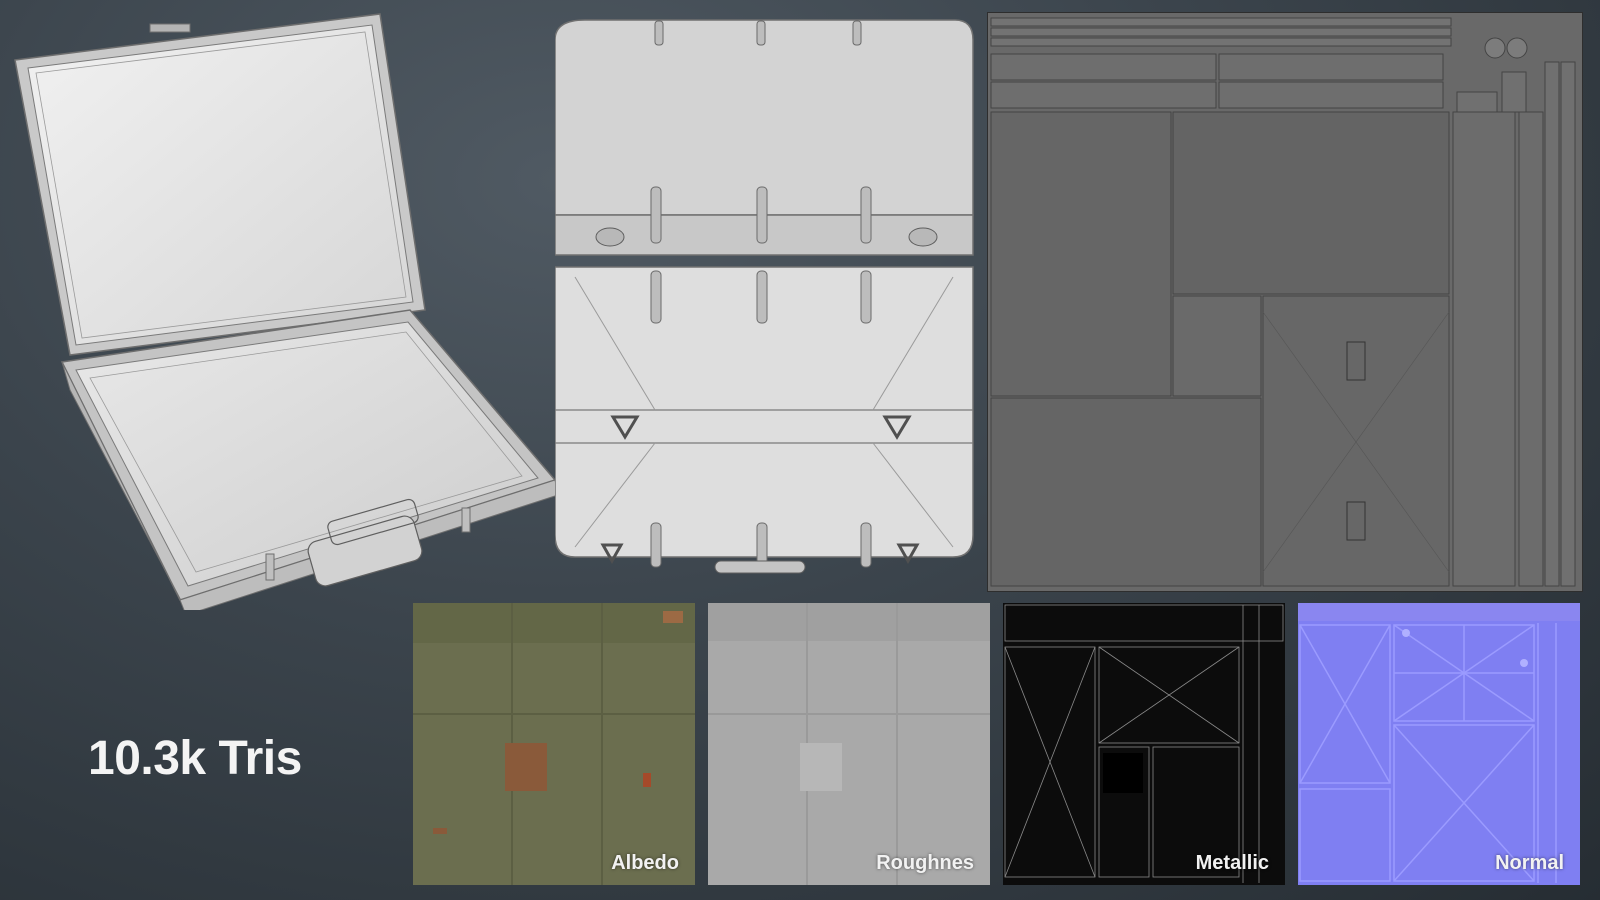 The image size is (1600, 900). What do you see at coordinates (925, 863) in the screenshot?
I see `roughness-label: Roughnes` at bounding box center [925, 863].